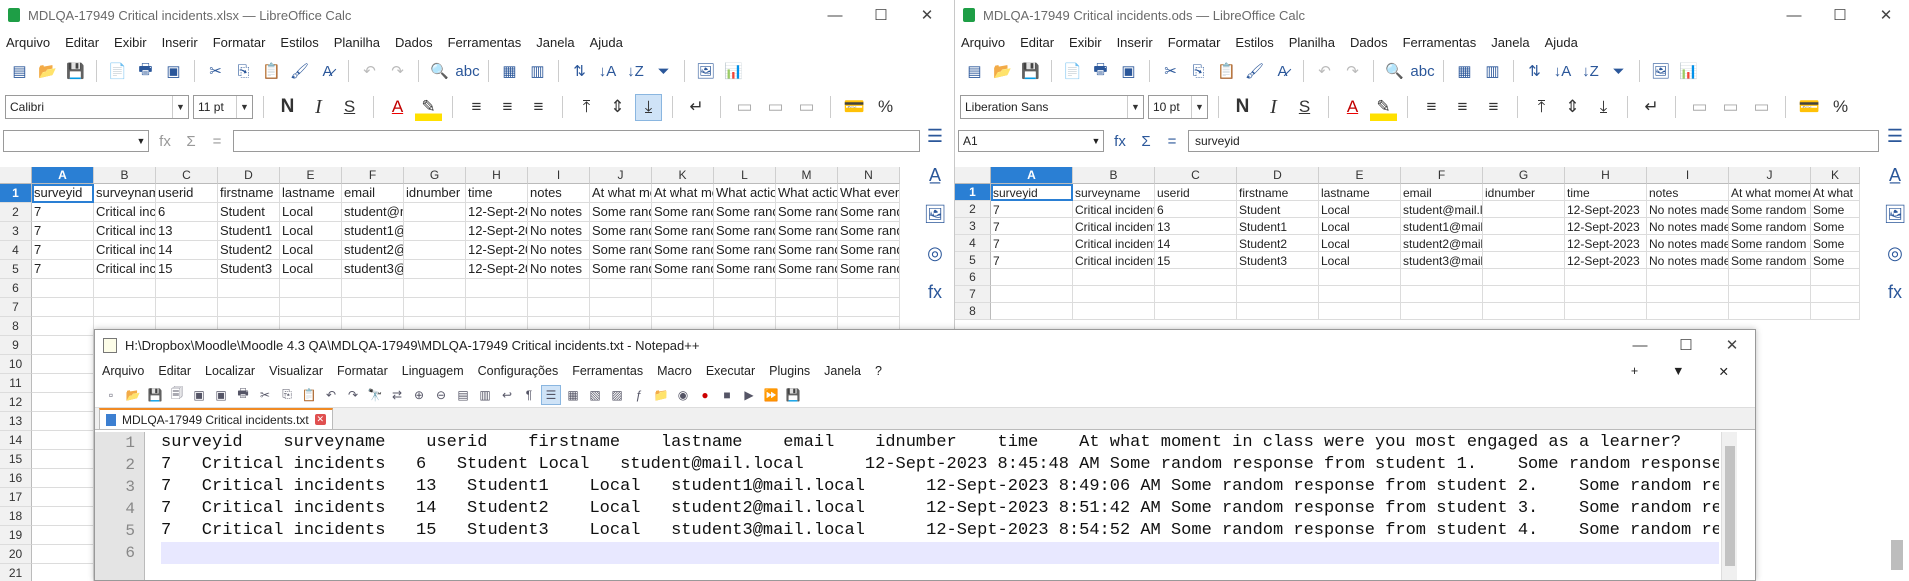  Describe the element at coordinates (311, 212) in the screenshot. I see `cell-e2: Local` at that location.